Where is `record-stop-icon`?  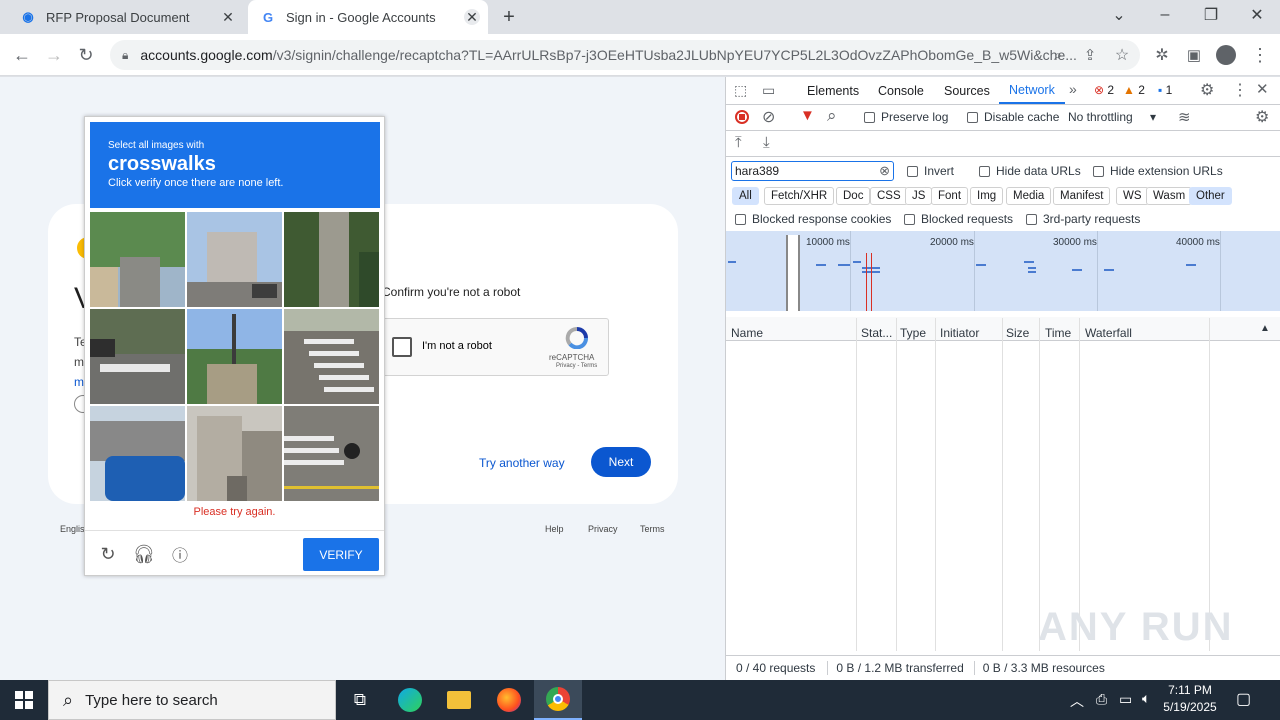 record-stop-icon is located at coordinates (742, 117).